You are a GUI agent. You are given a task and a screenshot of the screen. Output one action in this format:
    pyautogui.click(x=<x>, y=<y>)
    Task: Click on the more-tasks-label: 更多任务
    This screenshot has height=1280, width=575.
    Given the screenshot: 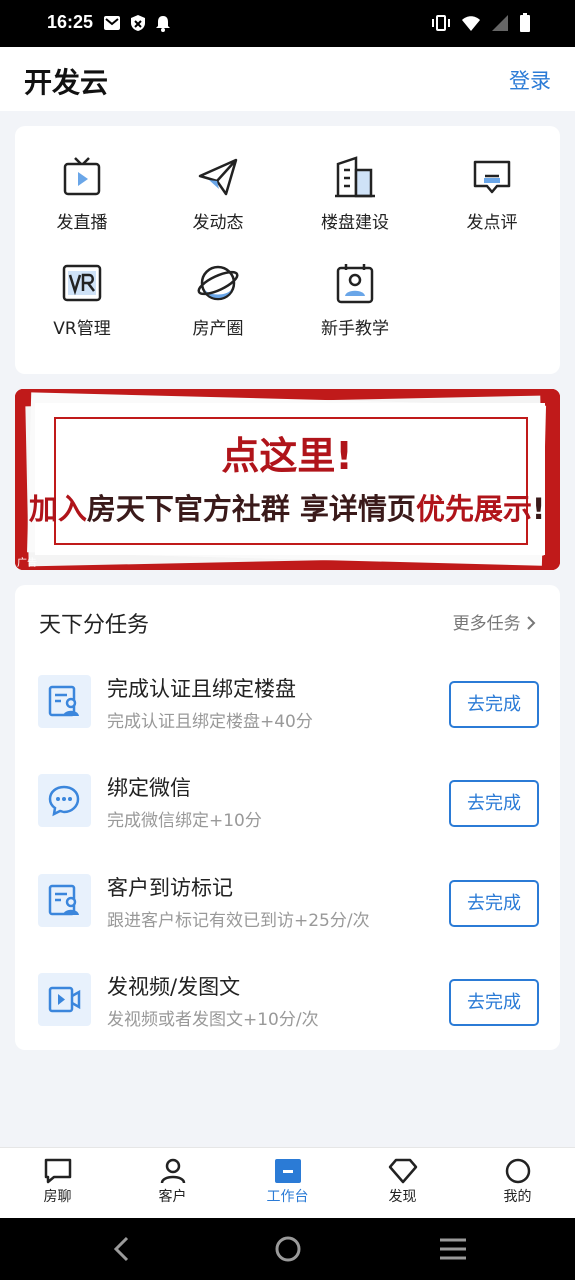 What is the action you would take?
    pyautogui.click(x=486, y=624)
    